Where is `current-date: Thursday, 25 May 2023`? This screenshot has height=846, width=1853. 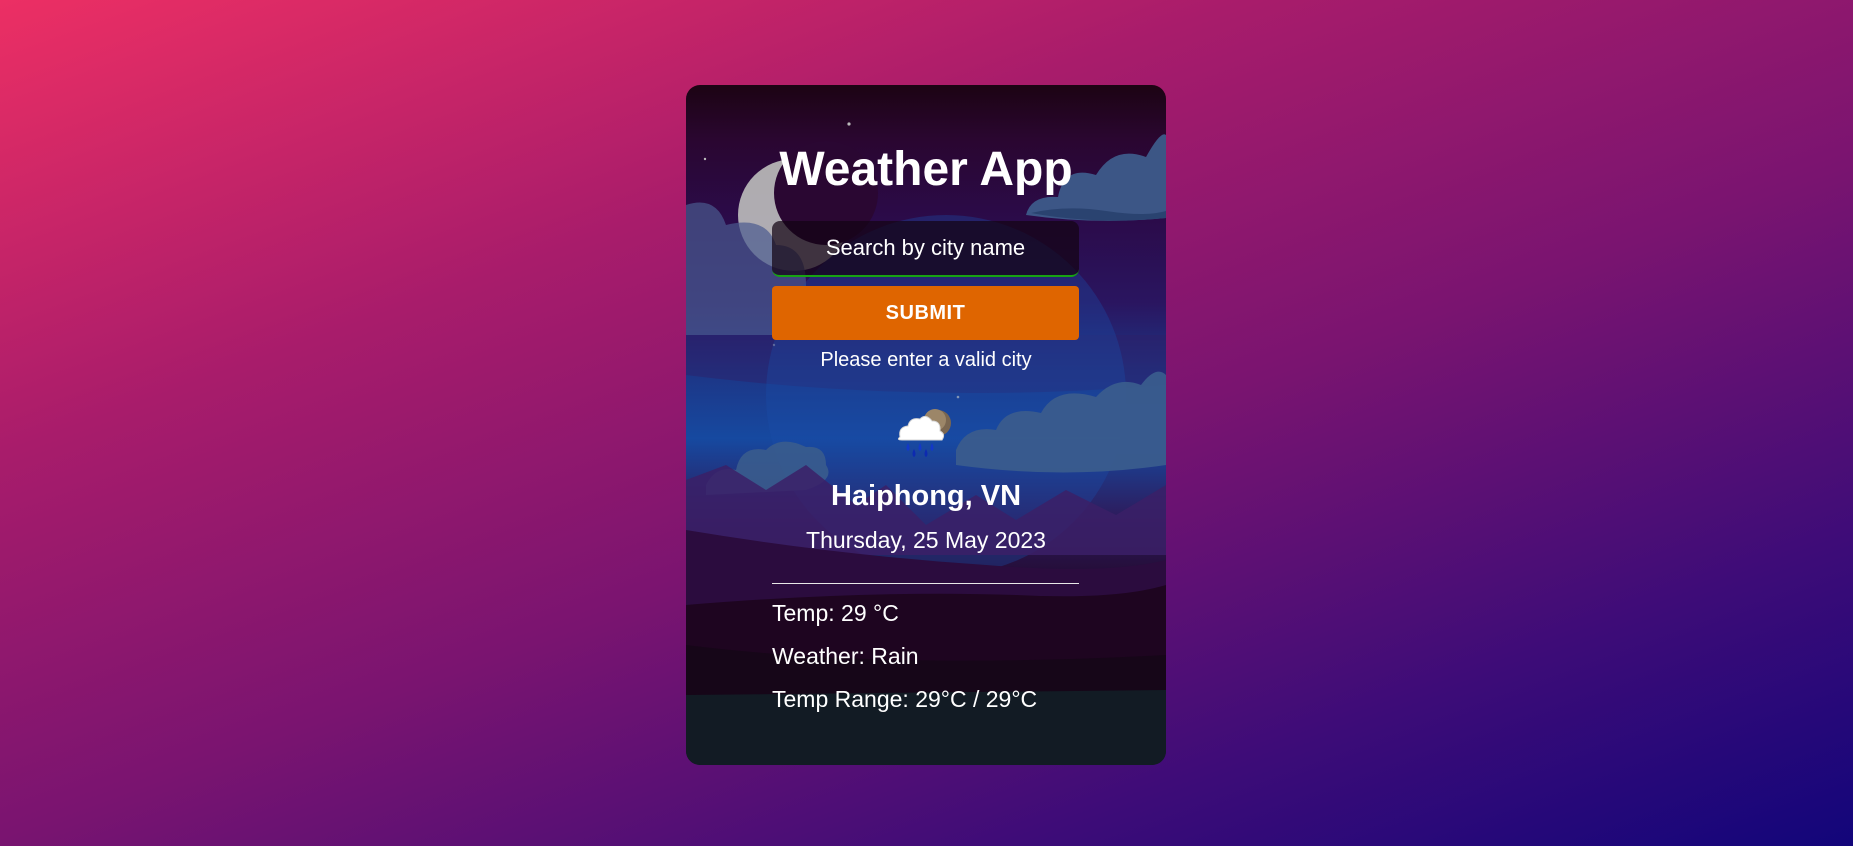
current-date: Thursday, 25 May 2023 is located at coordinates (926, 540).